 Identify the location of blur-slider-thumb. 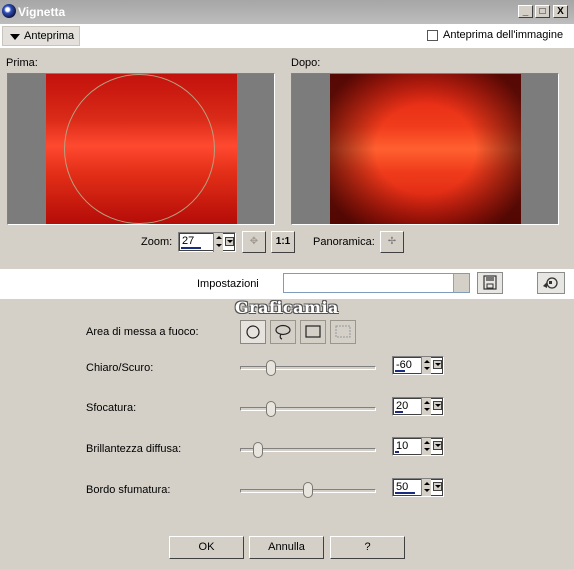
(271, 409).